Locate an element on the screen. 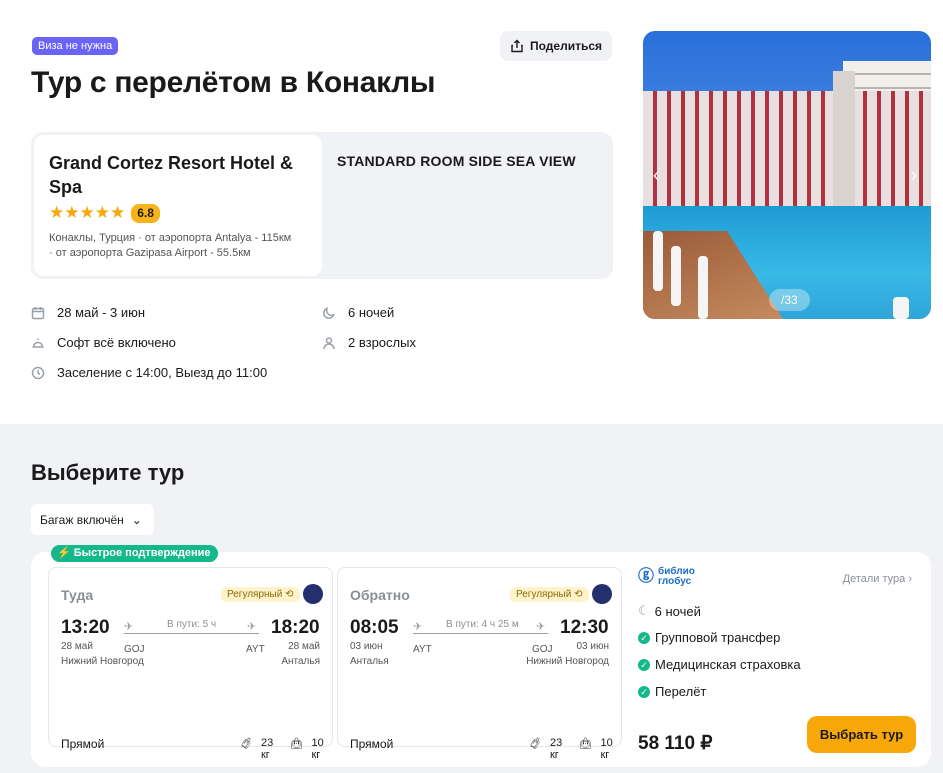  departure-city: Анталья is located at coordinates (369, 661).